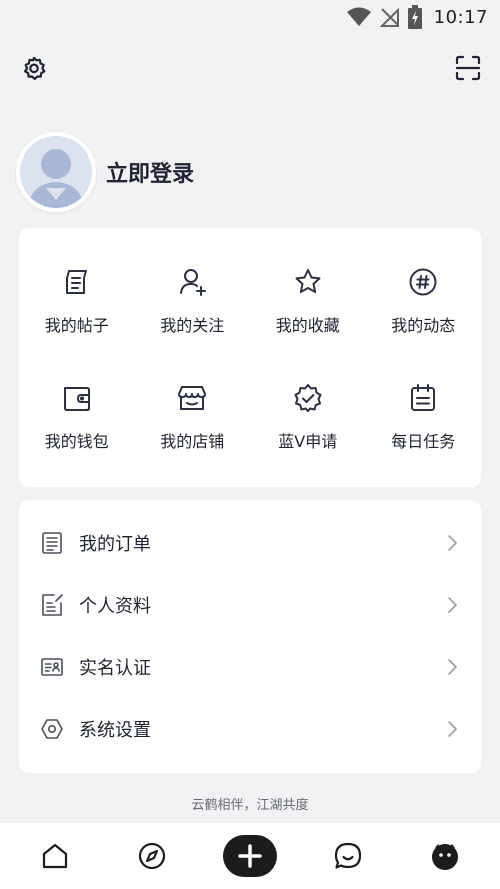  What do you see at coordinates (250, 543) in the screenshot?
I see `list-item-my-orders: 我的订单` at bounding box center [250, 543].